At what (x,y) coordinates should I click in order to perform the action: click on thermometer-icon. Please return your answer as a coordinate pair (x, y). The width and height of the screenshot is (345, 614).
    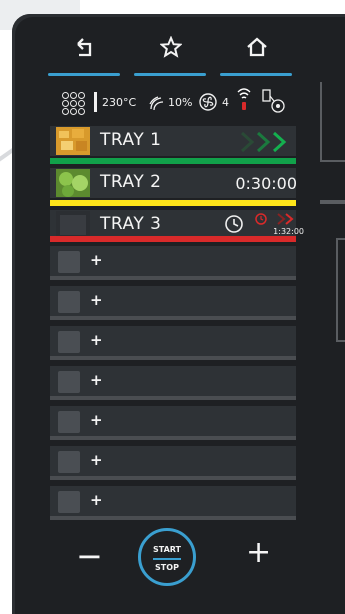
    Looking at the image, I should click on (95, 102).